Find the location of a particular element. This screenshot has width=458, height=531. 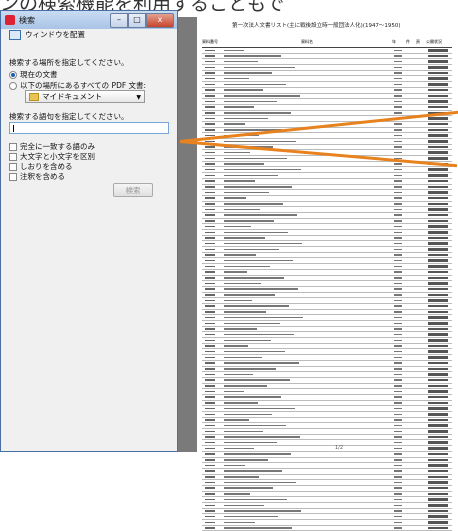

term-prompt: 検索する語句を指定してください。 is located at coordinates (69, 116).